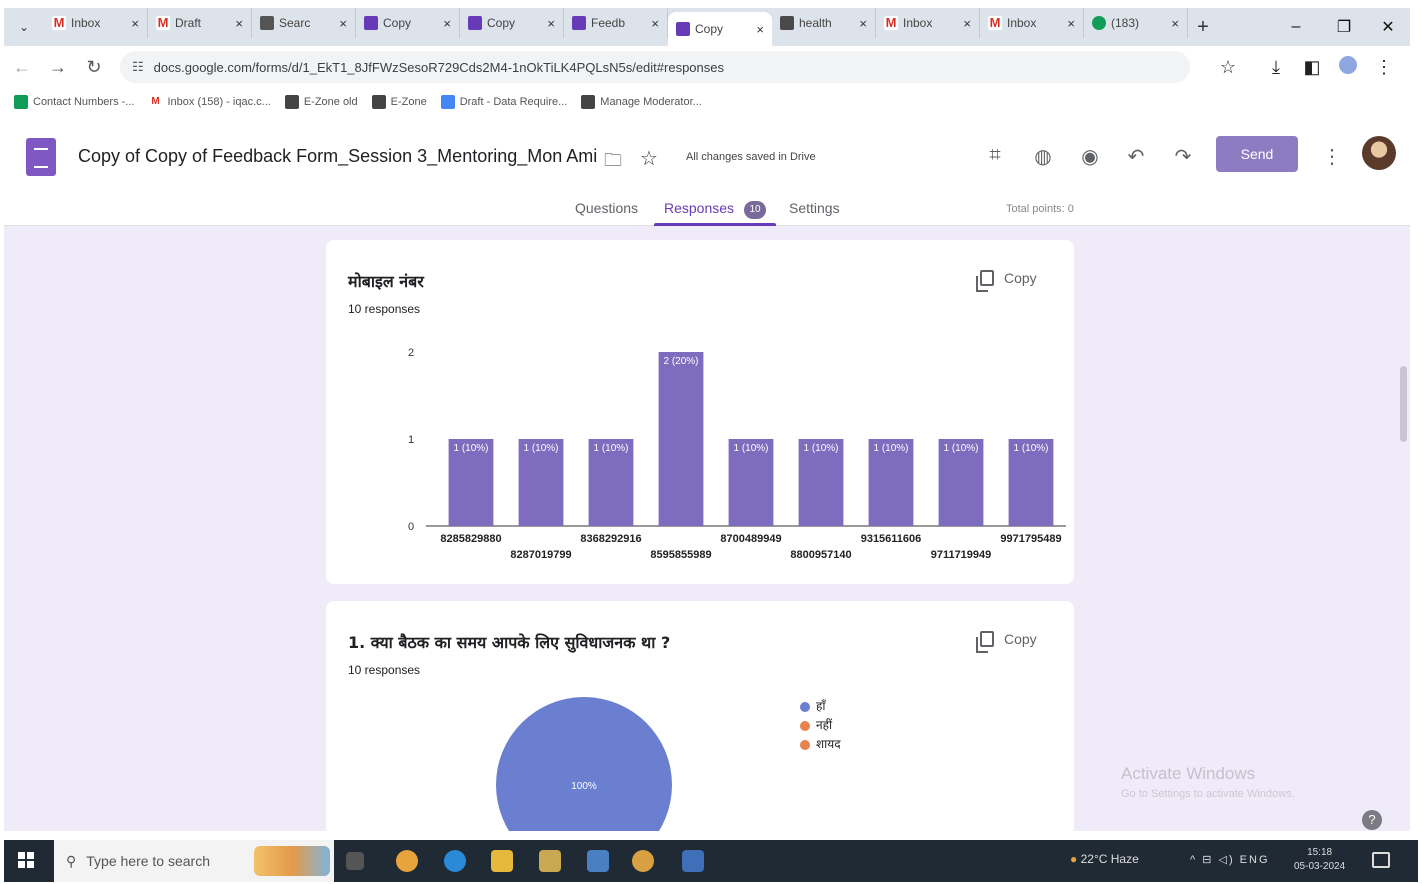 This screenshot has width=1422, height=884. Describe the element at coordinates (828, 744) in the screenshot. I see `legend-label: शायद` at that location.